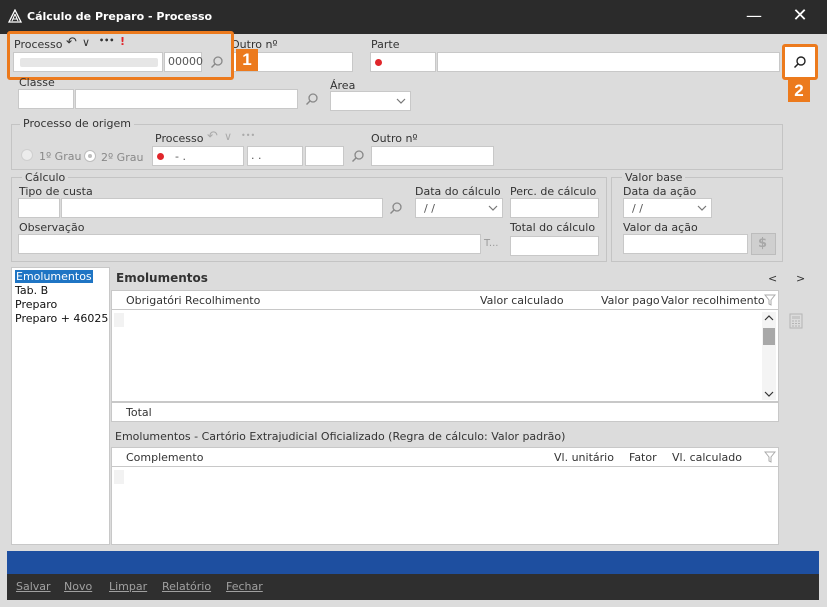  Describe the element at coordinates (52, 227) in the screenshot. I see `observacao-label: Observação` at that location.